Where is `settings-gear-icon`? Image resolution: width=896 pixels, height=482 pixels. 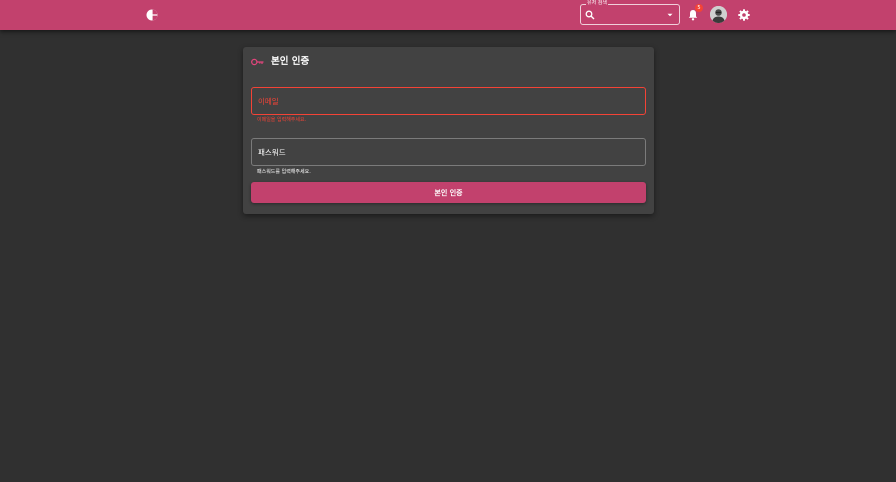 settings-gear-icon is located at coordinates (744, 15).